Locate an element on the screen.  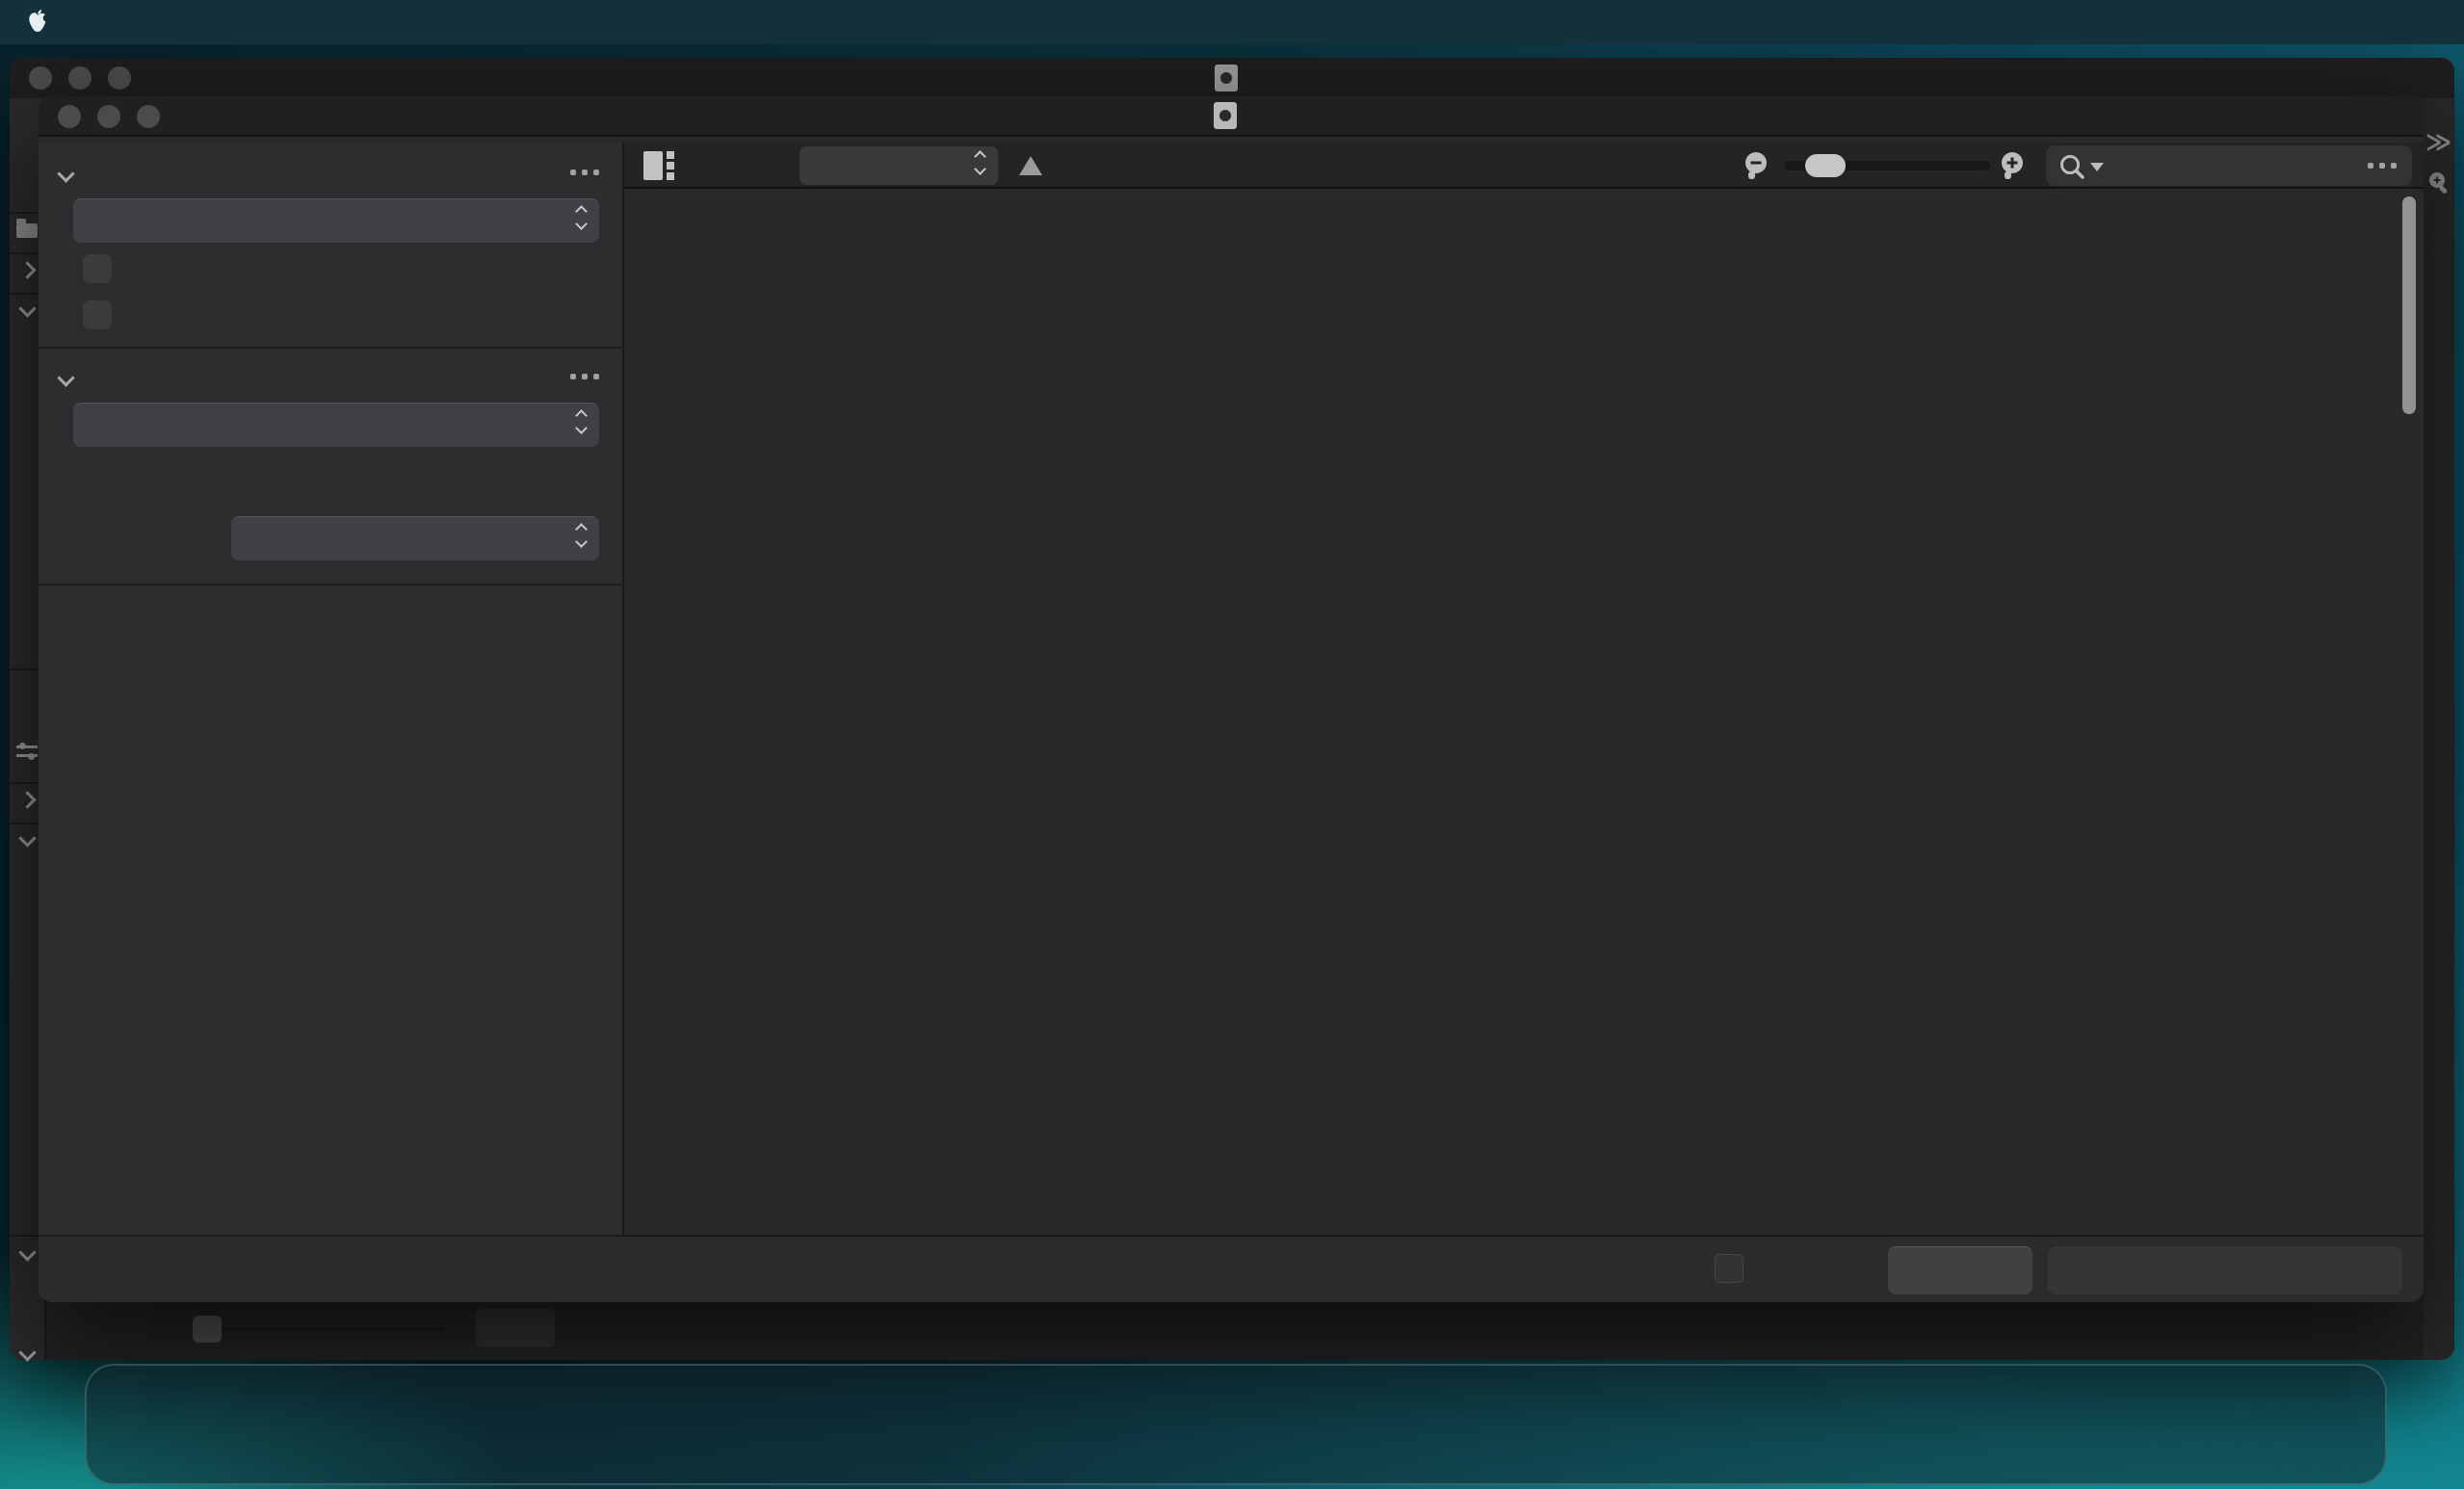
apple-menu-icon is located at coordinates (37, 22).